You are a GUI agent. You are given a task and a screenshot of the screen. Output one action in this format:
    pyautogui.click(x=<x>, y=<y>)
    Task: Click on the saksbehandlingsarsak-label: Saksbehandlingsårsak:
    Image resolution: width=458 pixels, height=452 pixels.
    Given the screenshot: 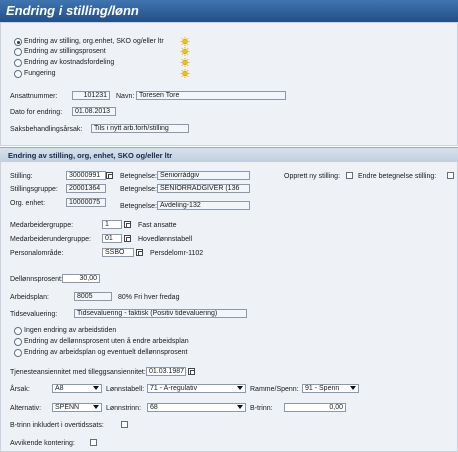 What is the action you would take?
    pyautogui.click(x=46, y=129)
    